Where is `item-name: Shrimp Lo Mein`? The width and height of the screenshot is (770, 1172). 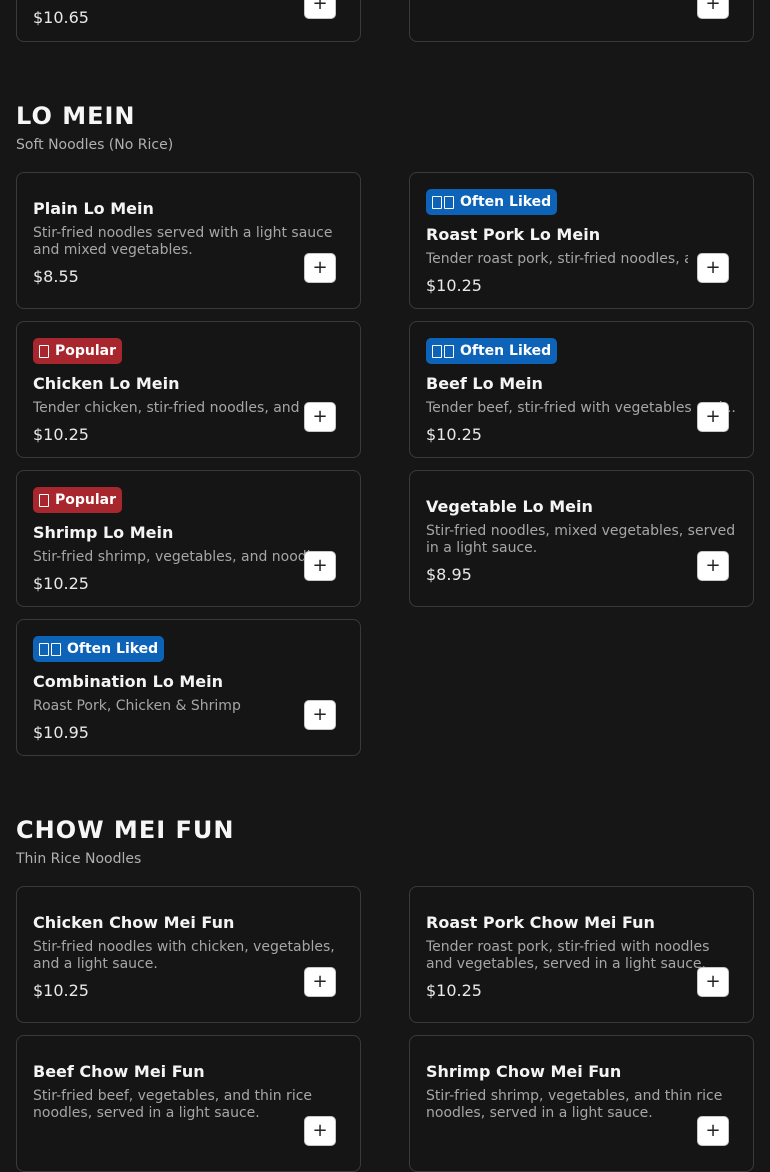
item-name: Shrimp Lo Mein is located at coordinates (103, 532).